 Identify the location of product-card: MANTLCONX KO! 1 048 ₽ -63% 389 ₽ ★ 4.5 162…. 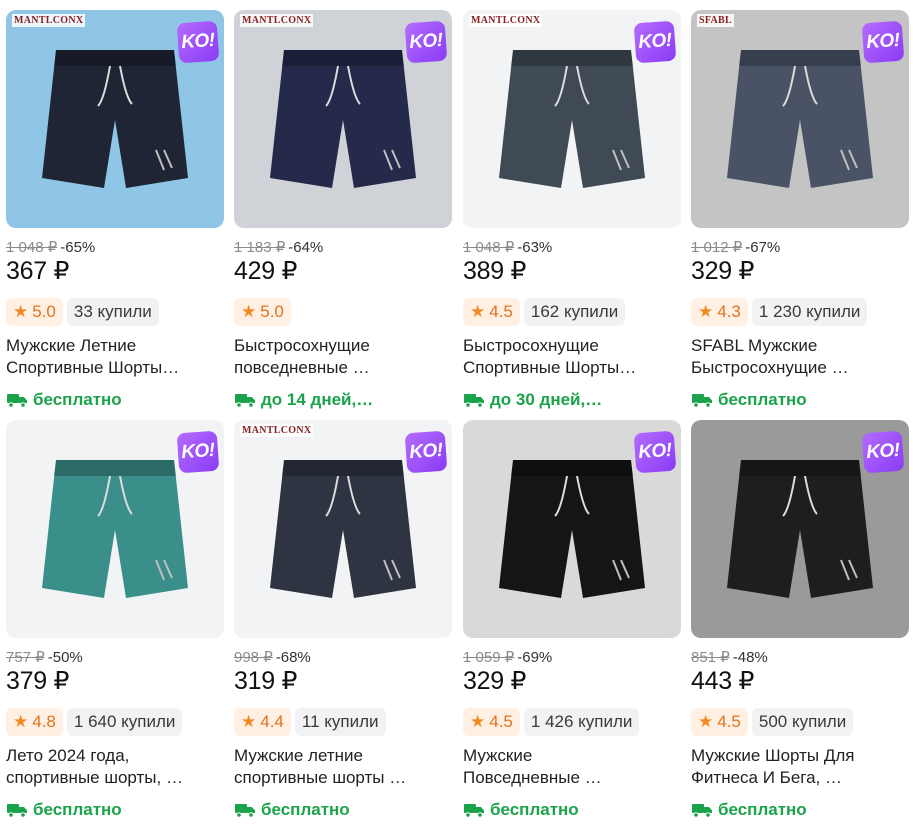
(572, 210).